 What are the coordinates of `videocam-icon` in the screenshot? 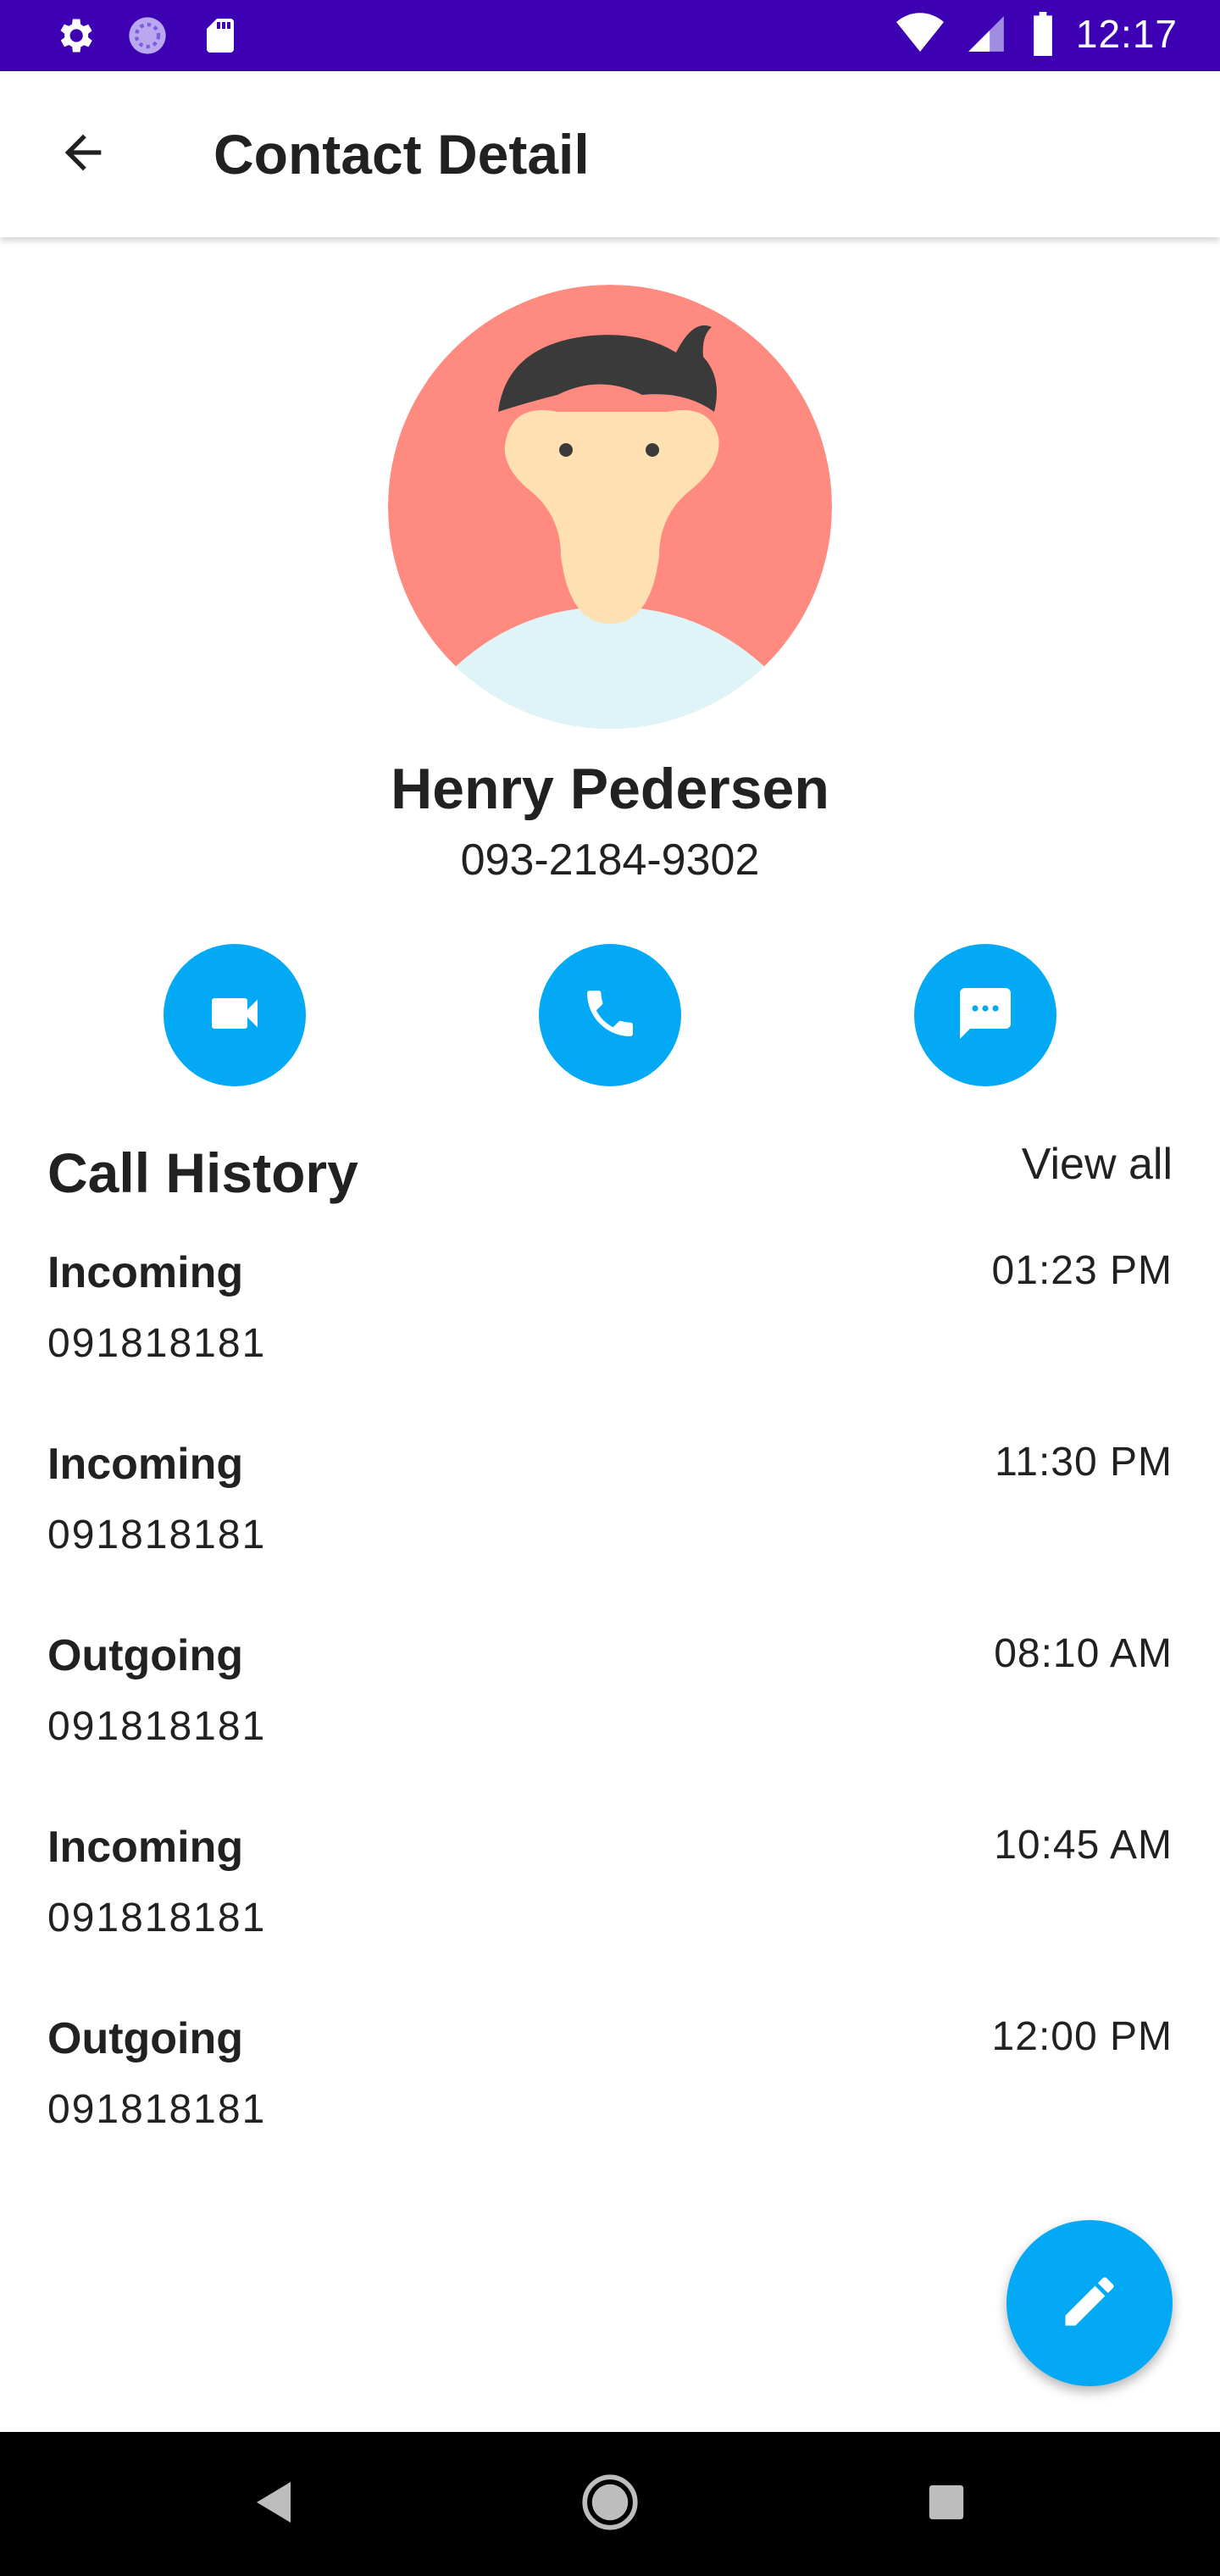 It's located at (234, 1015).